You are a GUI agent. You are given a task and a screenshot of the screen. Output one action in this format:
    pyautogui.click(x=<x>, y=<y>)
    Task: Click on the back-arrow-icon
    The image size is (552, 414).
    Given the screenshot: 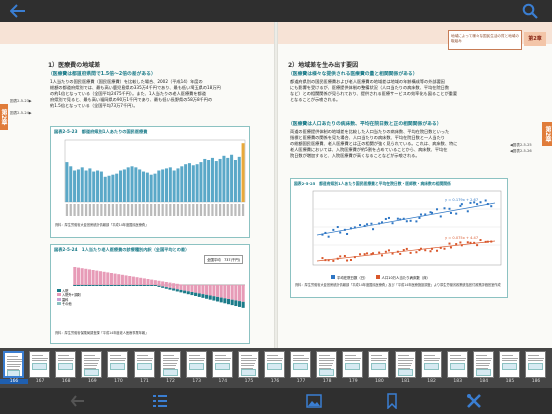 What is the action you would take?
    pyautogui.click(x=78, y=401)
    